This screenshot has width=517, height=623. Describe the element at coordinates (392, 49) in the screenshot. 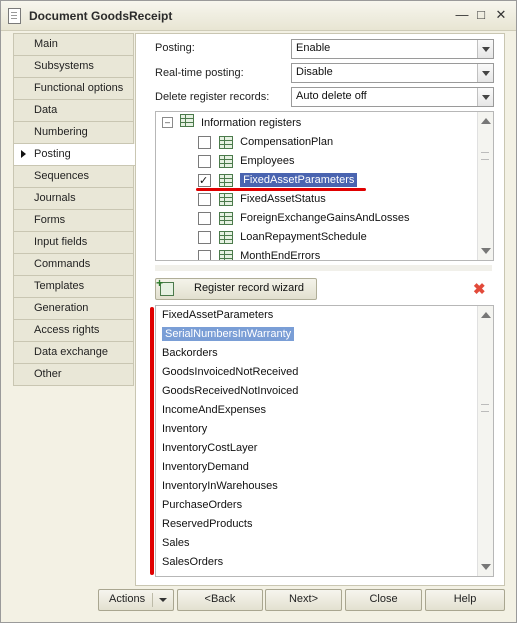

I see `posting-select: Enable` at that location.